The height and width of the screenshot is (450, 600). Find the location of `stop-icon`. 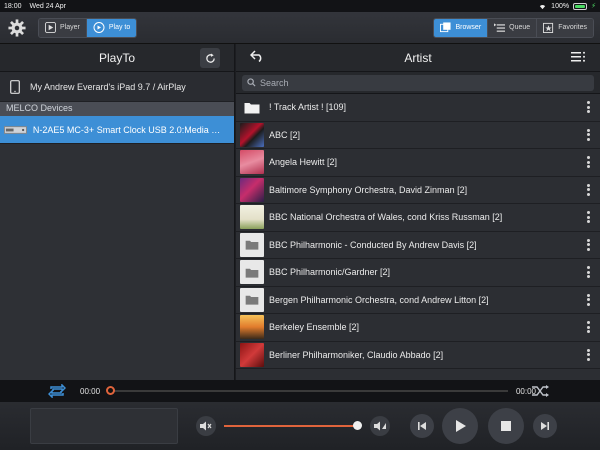

stop-icon is located at coordinates (506, 426).